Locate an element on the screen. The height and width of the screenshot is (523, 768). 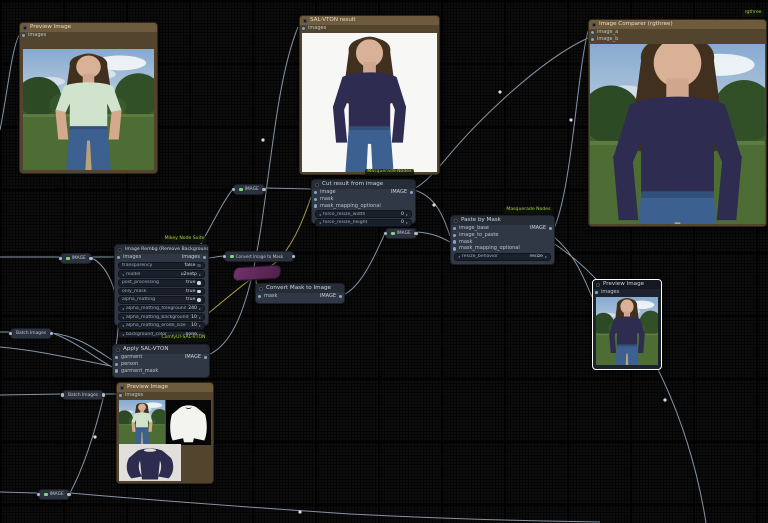
badge-masquerade-2: Masquerade Nodes is located at coordinates (528, 210).